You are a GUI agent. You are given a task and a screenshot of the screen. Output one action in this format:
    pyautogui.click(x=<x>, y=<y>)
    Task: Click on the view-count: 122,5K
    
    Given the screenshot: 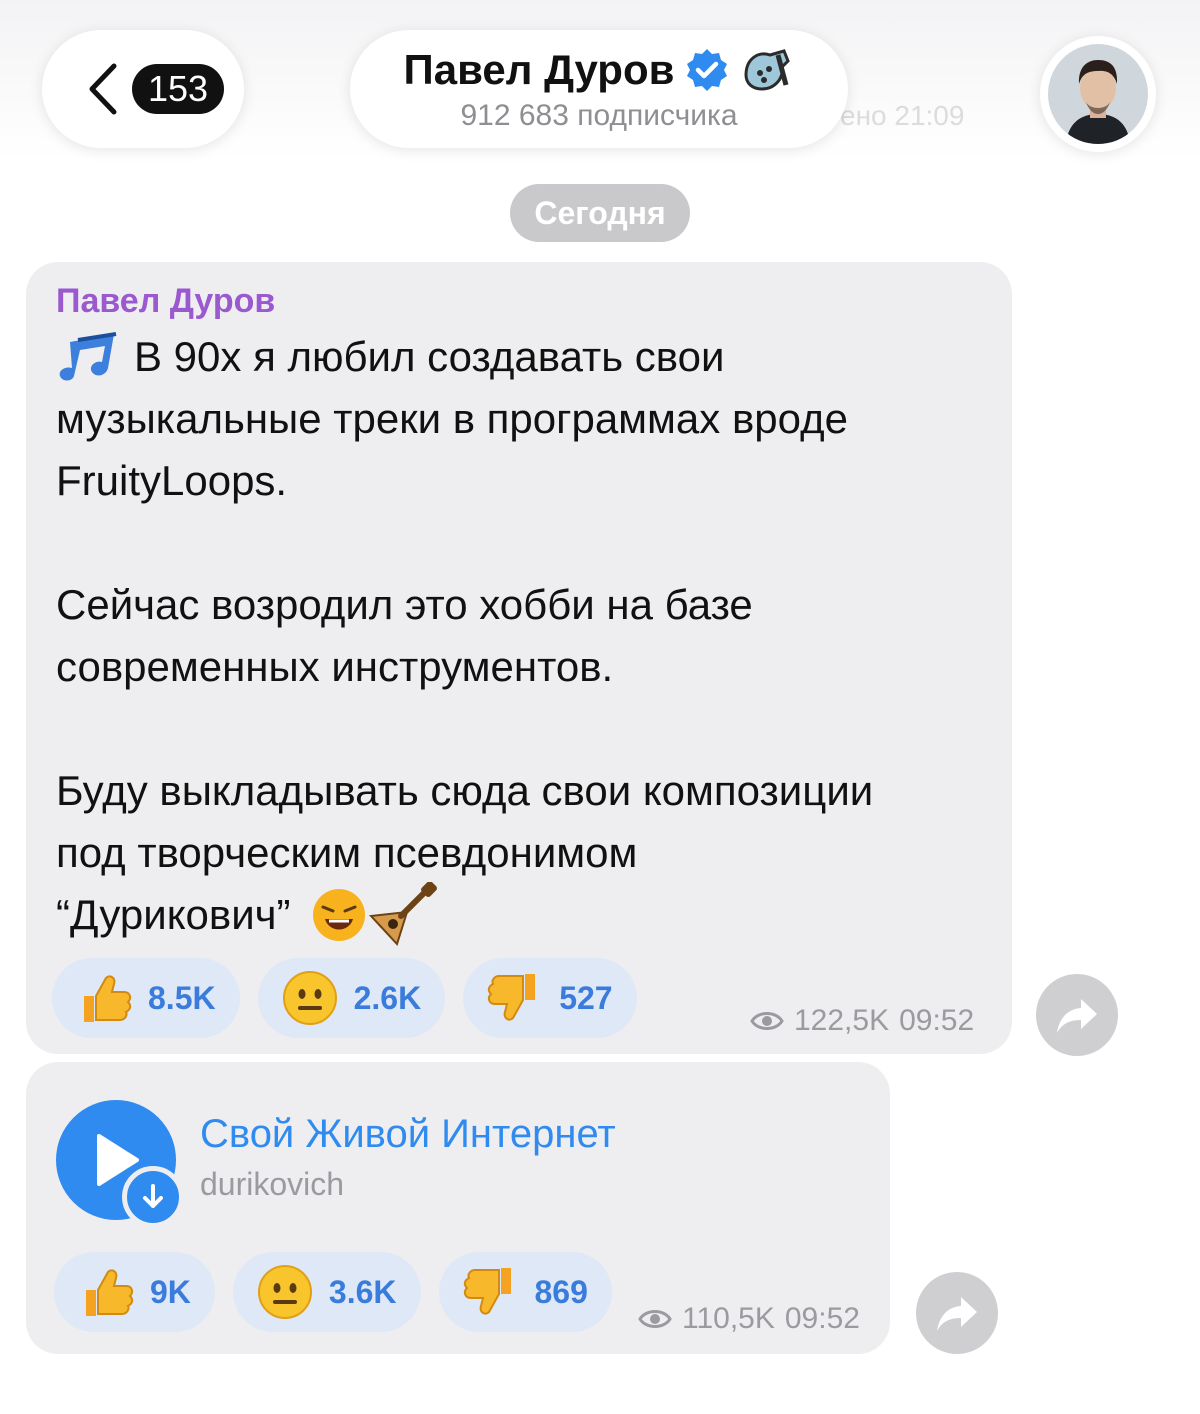 What is the action you would take?
    pyautogui.click(x=842, y=1020)
    